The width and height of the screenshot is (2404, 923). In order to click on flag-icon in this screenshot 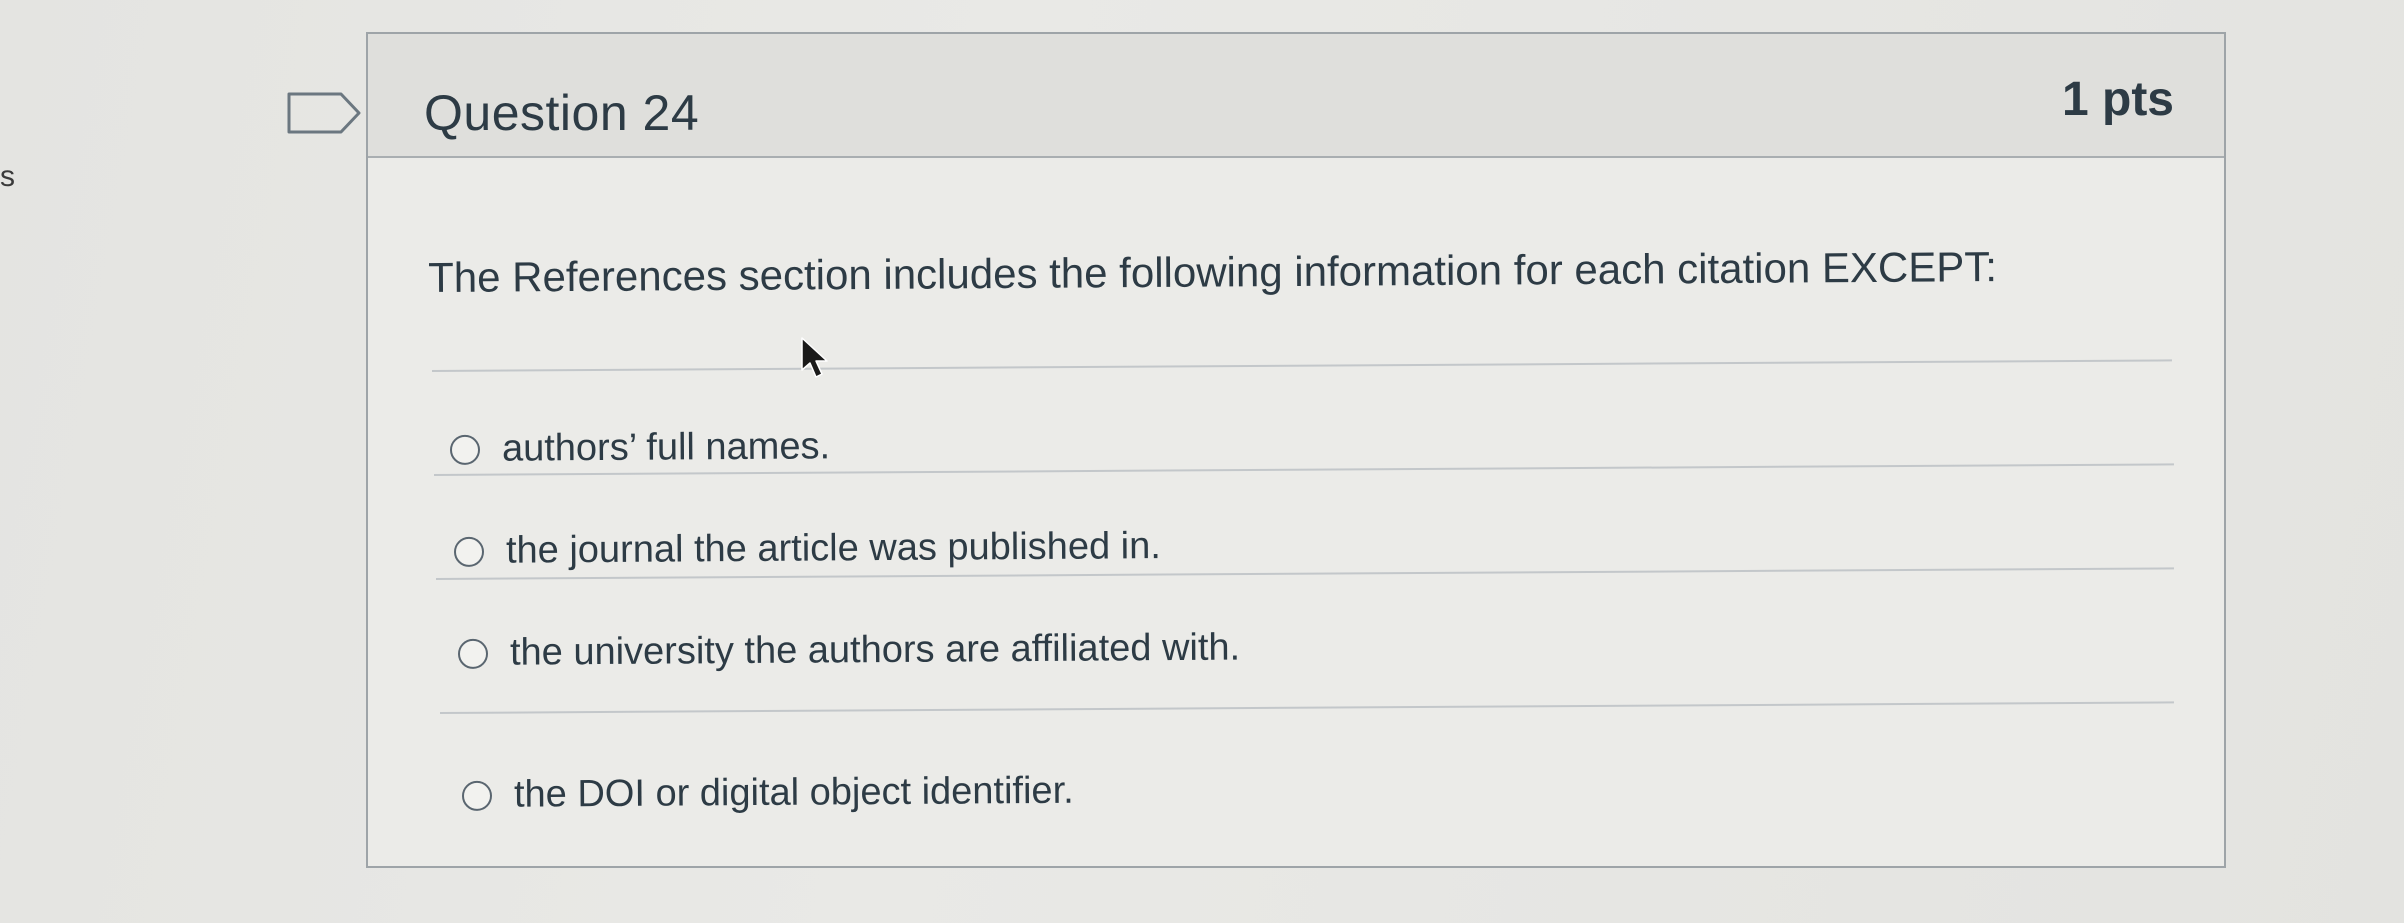, I will do `click(325, 113)`.